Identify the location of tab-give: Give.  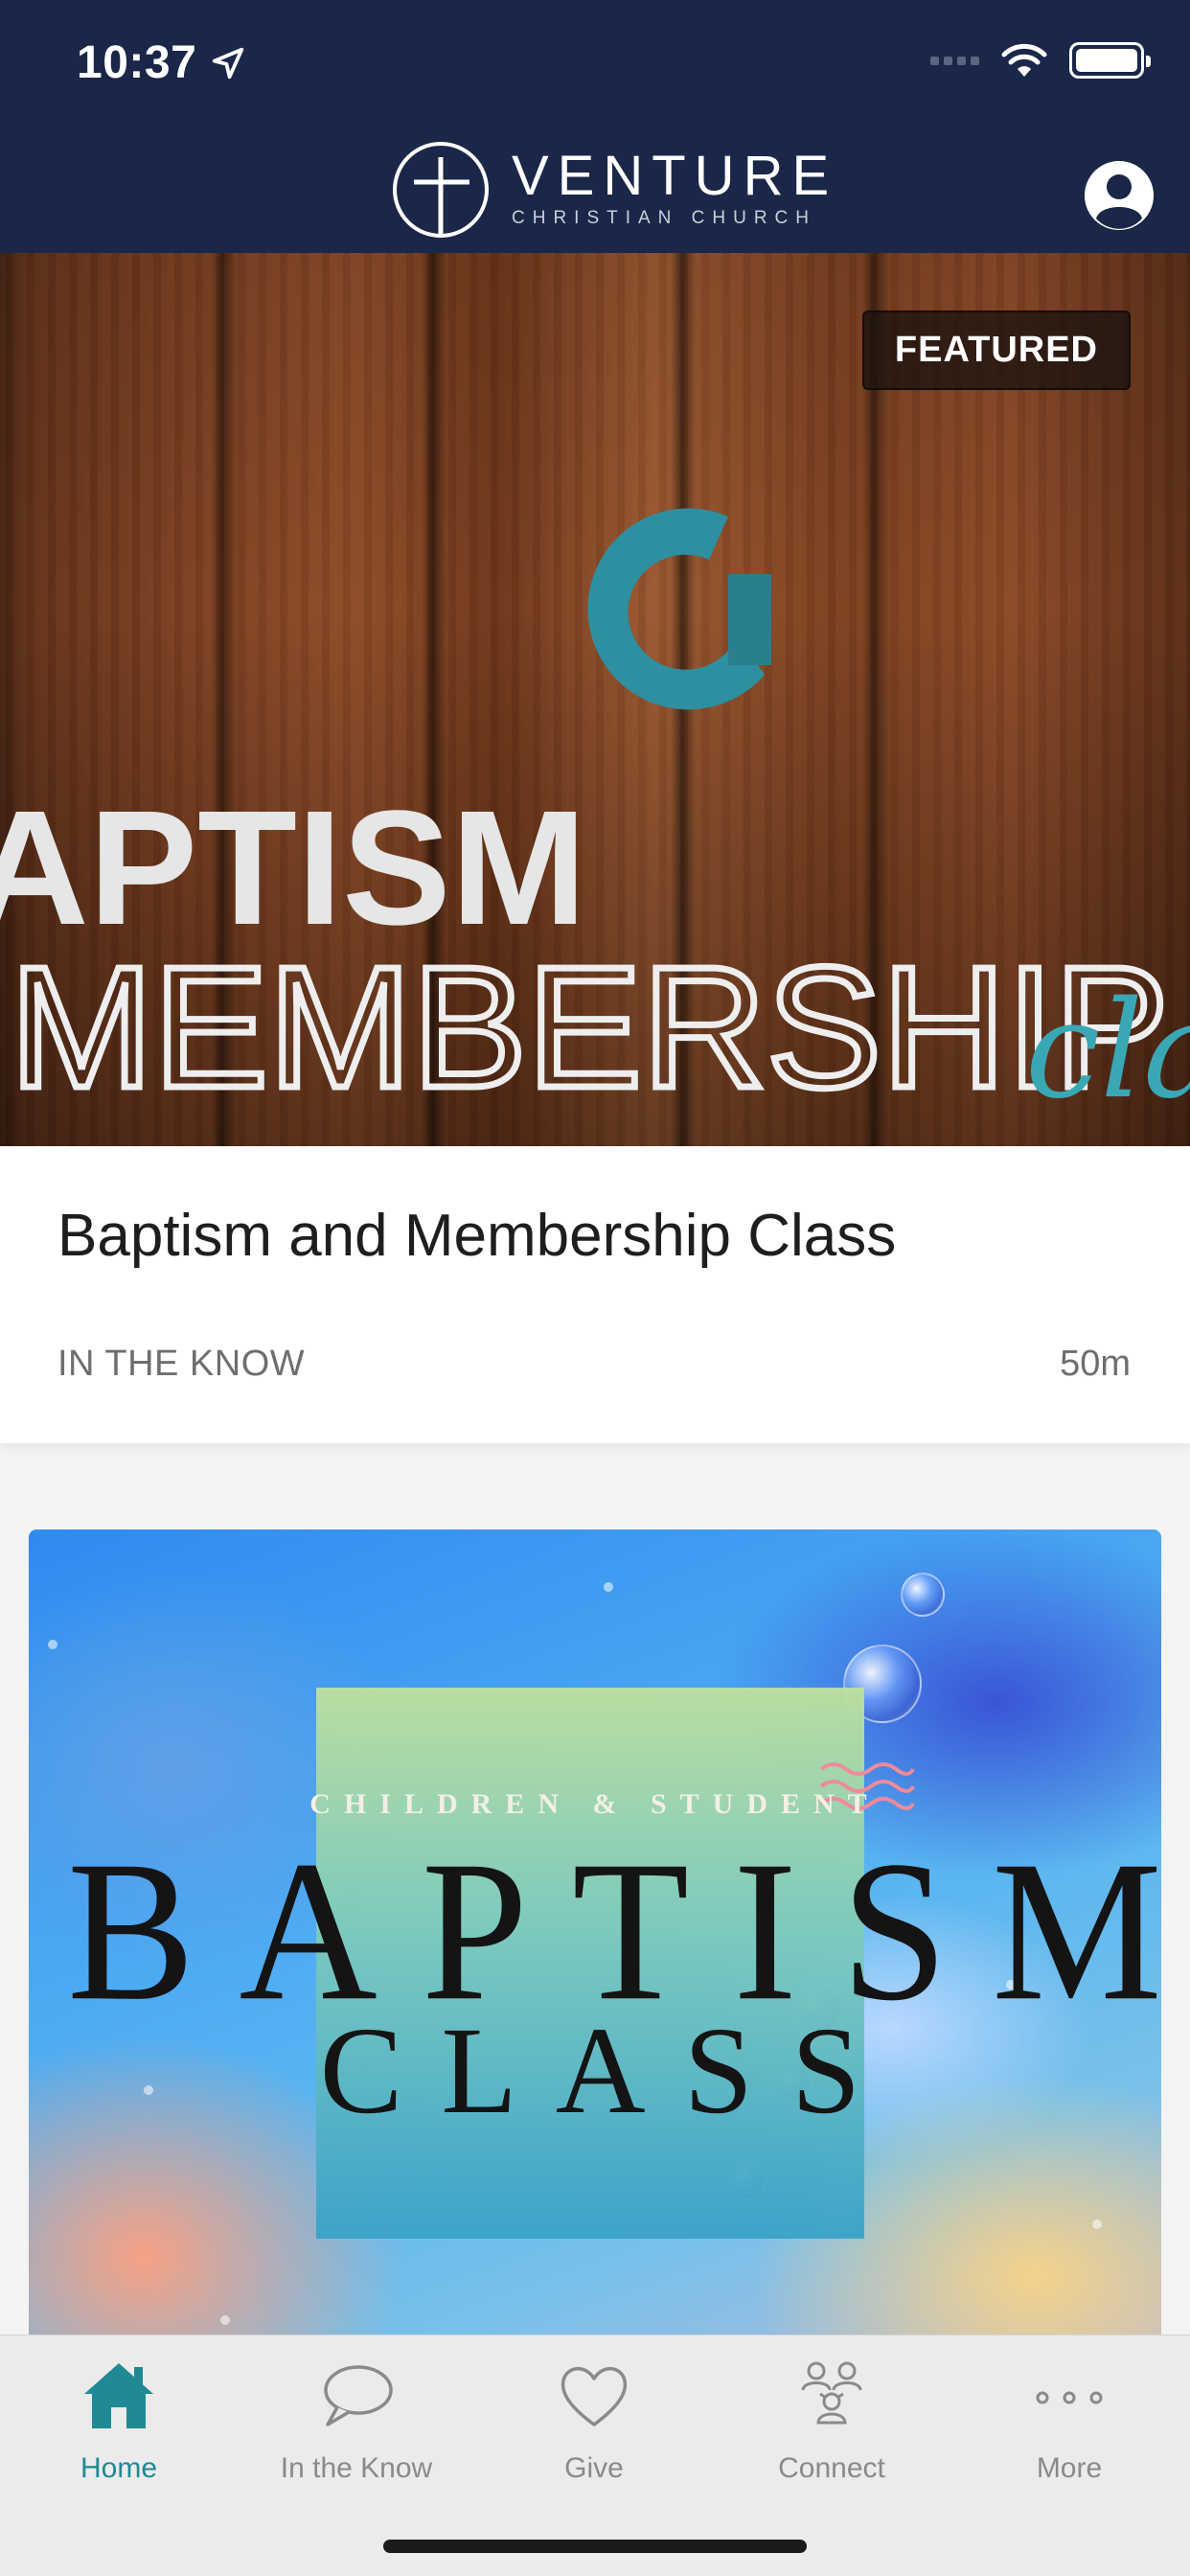
(594, 2429).